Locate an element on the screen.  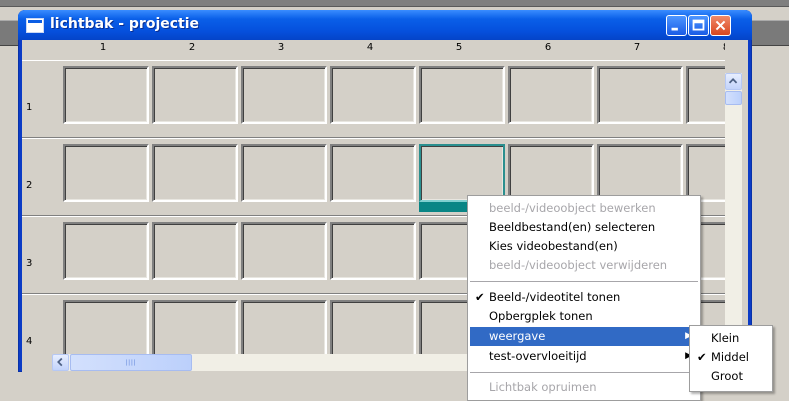
menu-item-label: Klein is located at coordinates (725, 338).